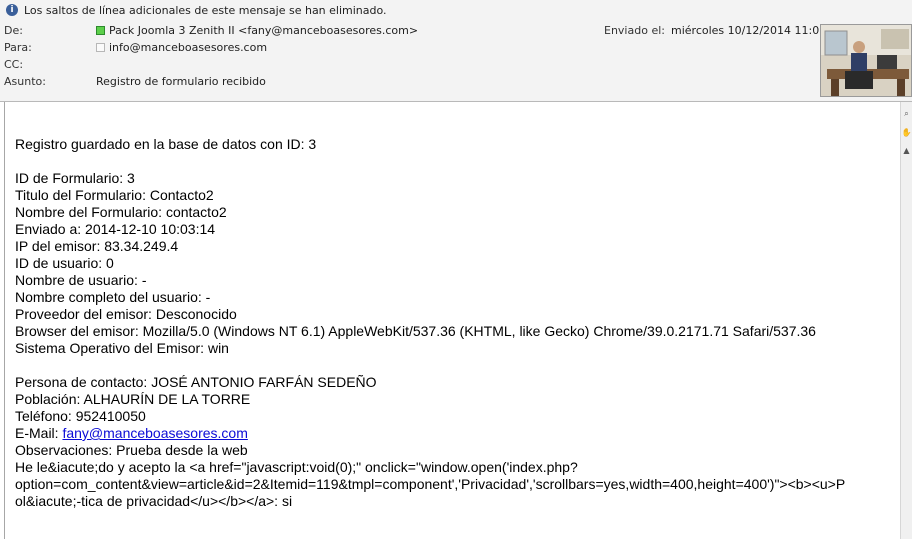 The image size is (912, 539). What do you see at coordinates (100, 30) in the screenshot?
I see `presence-online-icon` at bounding box center [100, 30].